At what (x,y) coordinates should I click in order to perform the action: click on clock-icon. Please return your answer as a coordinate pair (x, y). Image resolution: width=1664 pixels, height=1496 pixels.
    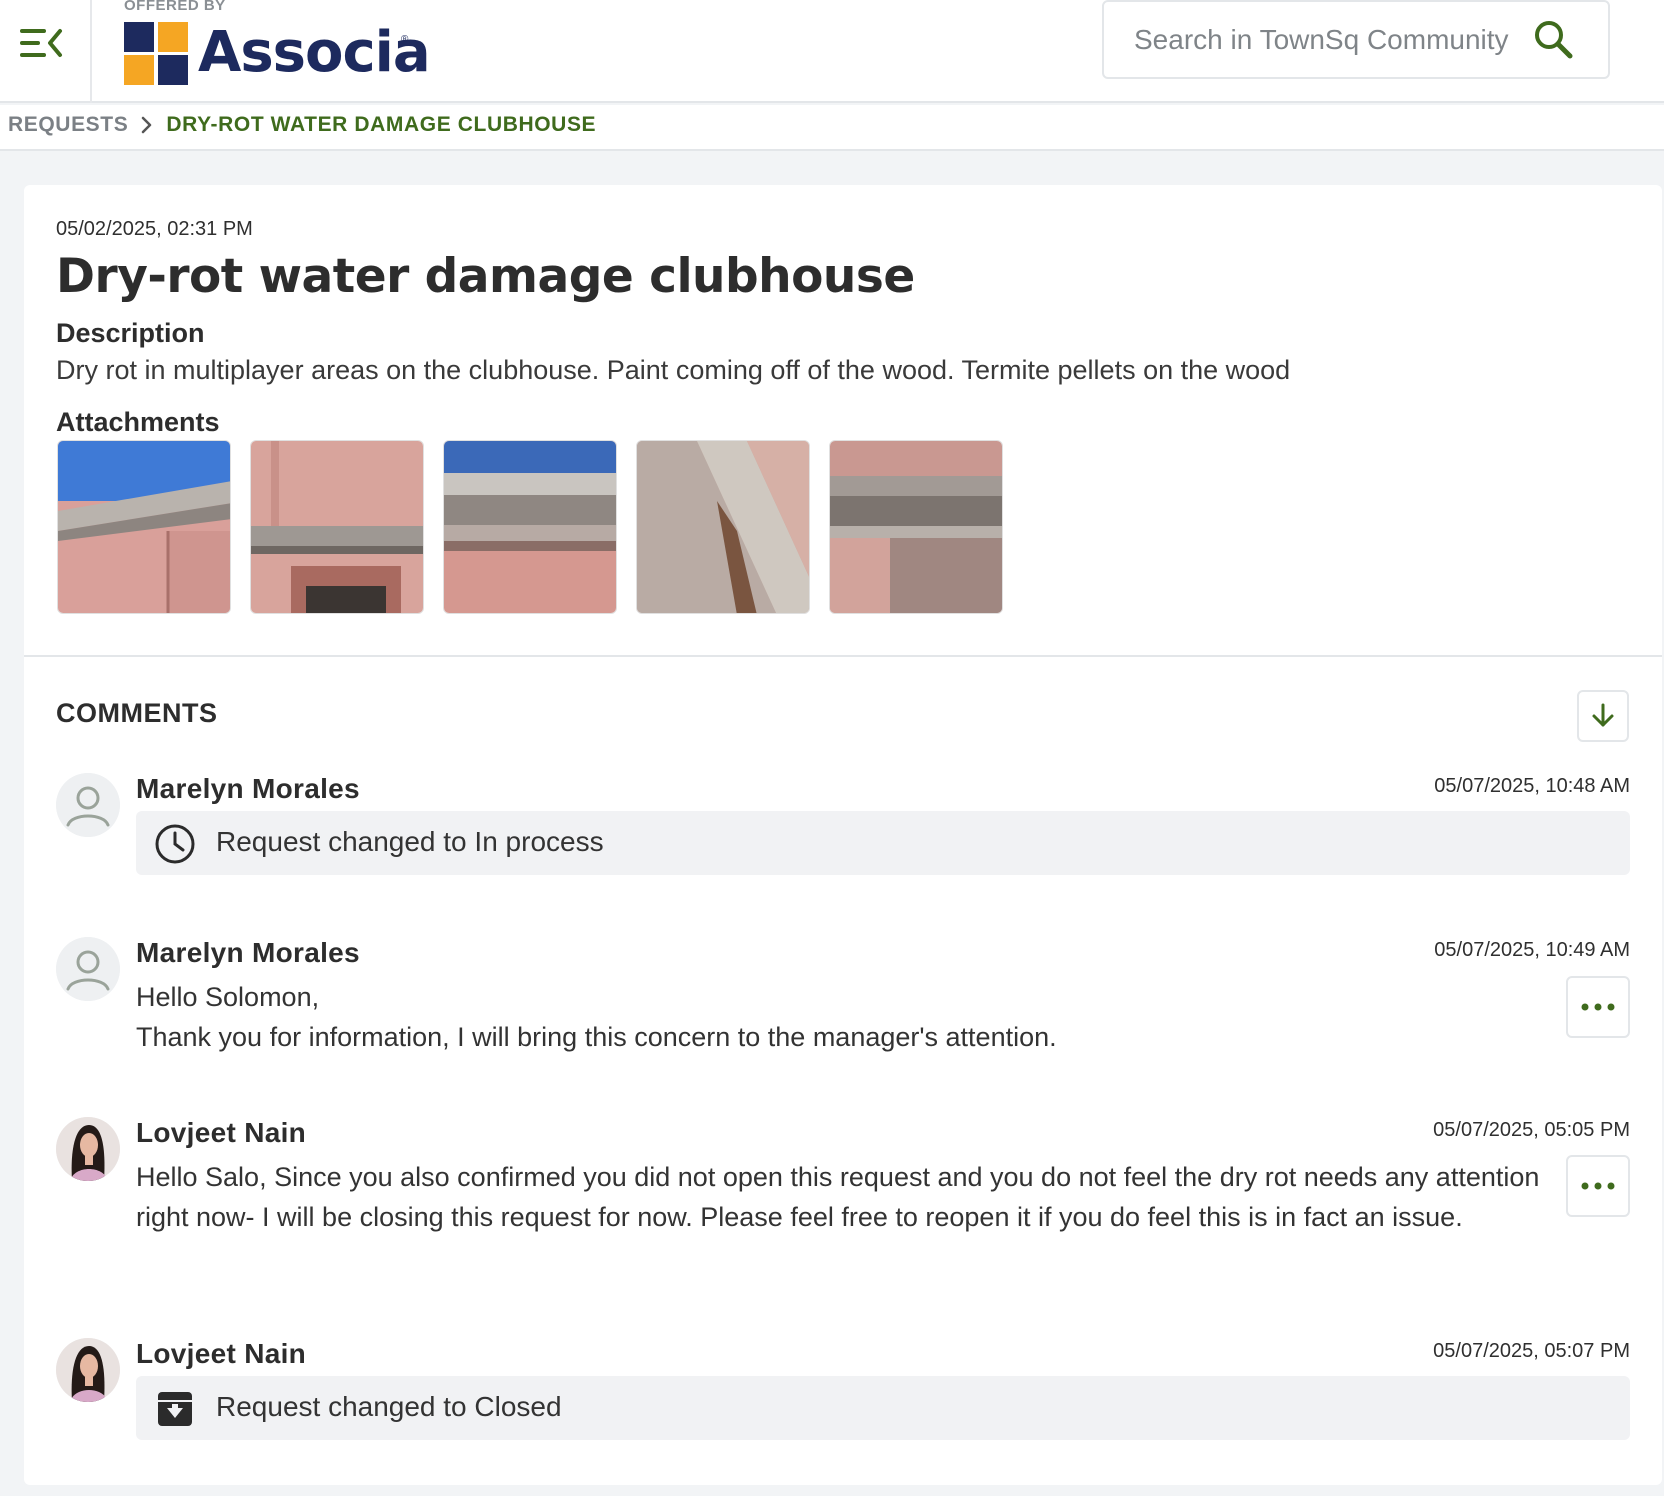
    Looking at the image, I should click on (175, 844).